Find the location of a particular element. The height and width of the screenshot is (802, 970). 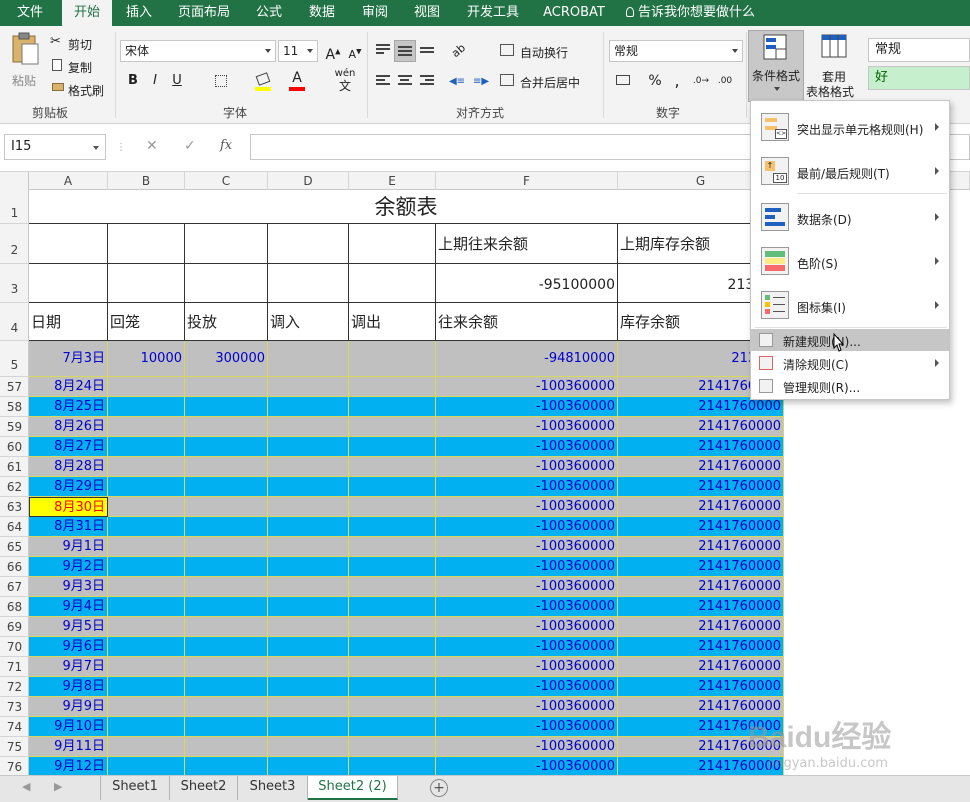

prior-balance-label-cell: 上期往来余额 is located at coordinates (527, 244).